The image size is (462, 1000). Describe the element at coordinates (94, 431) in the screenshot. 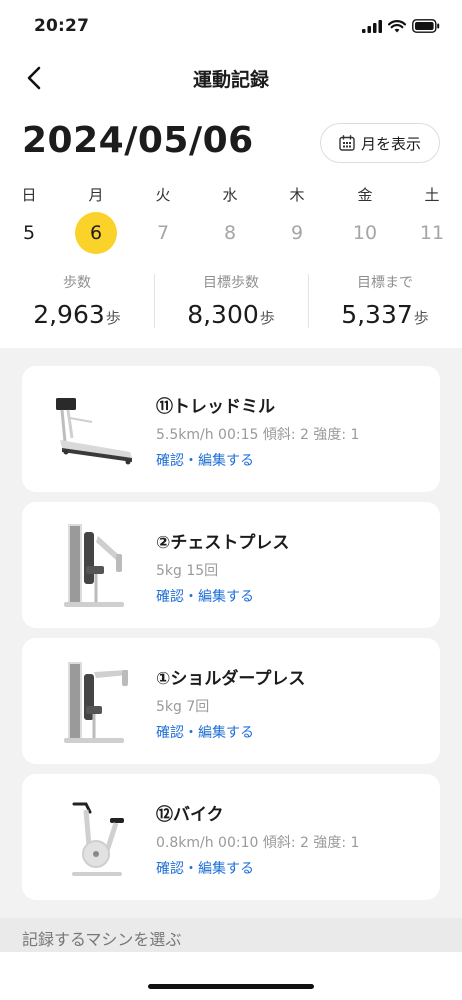

I see `treadmill-image` at that location.